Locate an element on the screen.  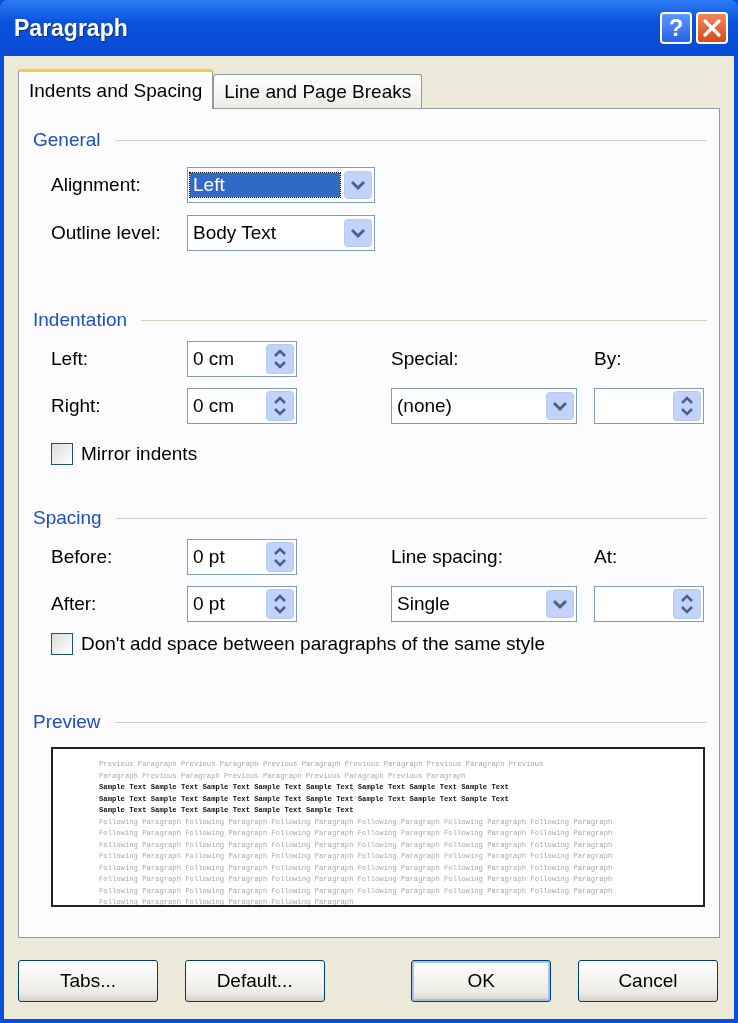
special-dropdown: (none) is located at coordinates (484, 406).